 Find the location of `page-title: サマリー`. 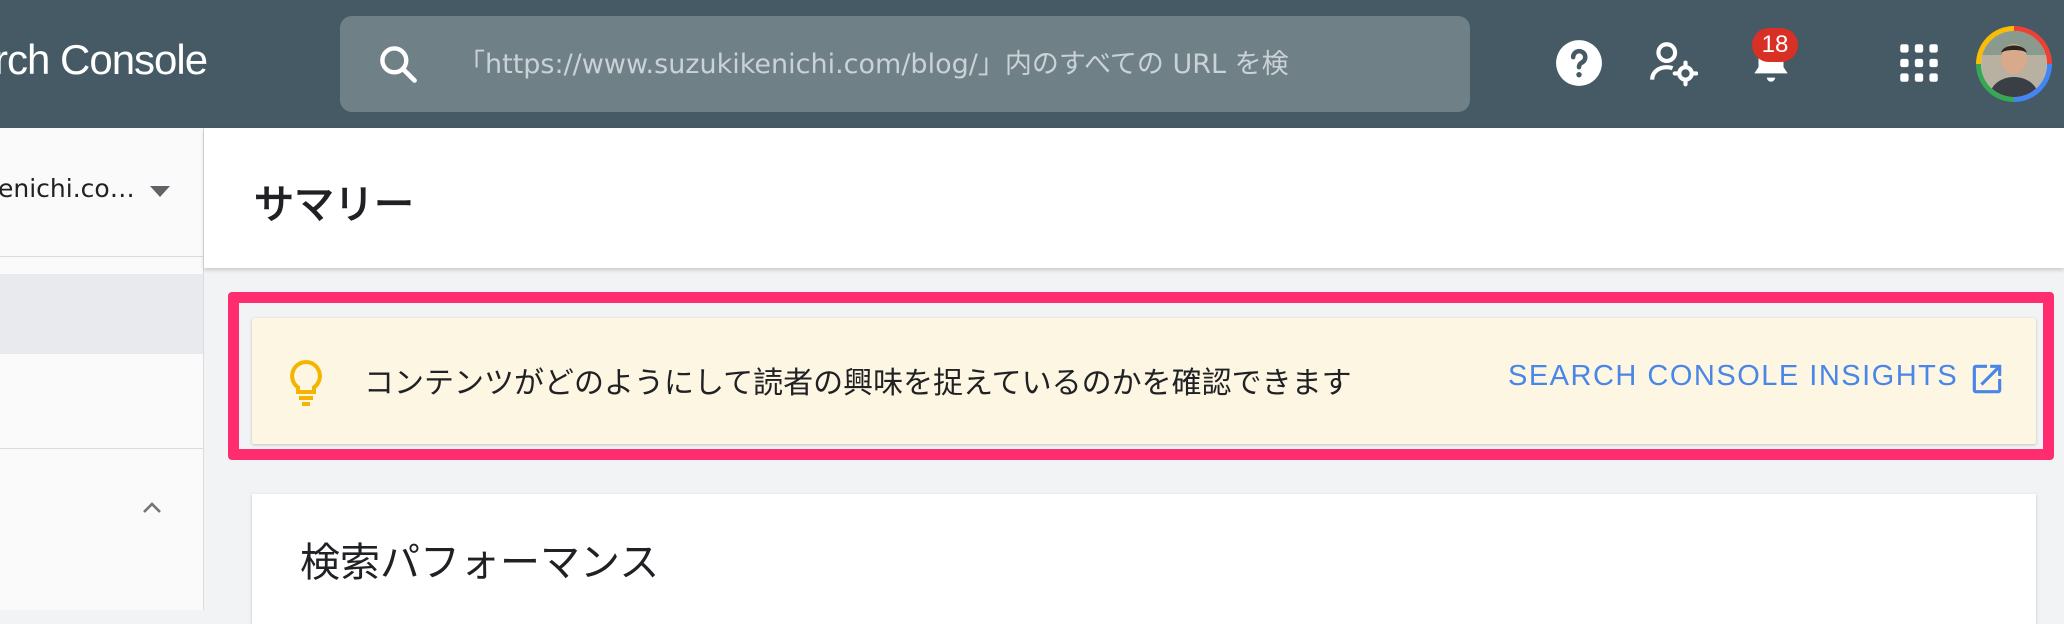

page-title: サマリー is located at coordinates (334, 205).